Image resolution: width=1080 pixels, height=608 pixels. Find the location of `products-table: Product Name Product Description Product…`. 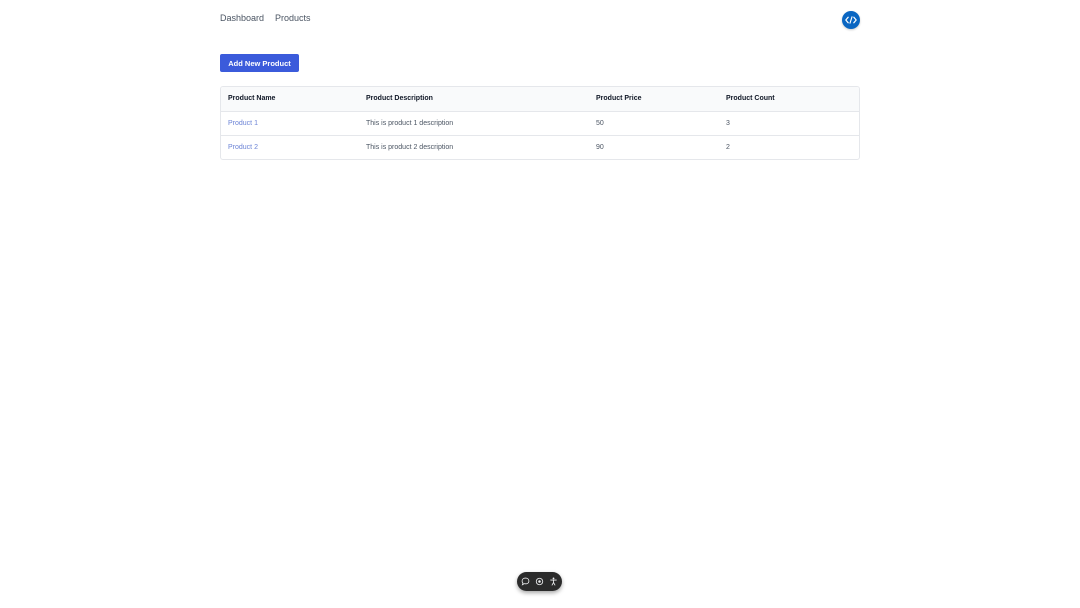

products-table: Product Name Product Description Product… is located at coordinates (540, 123).